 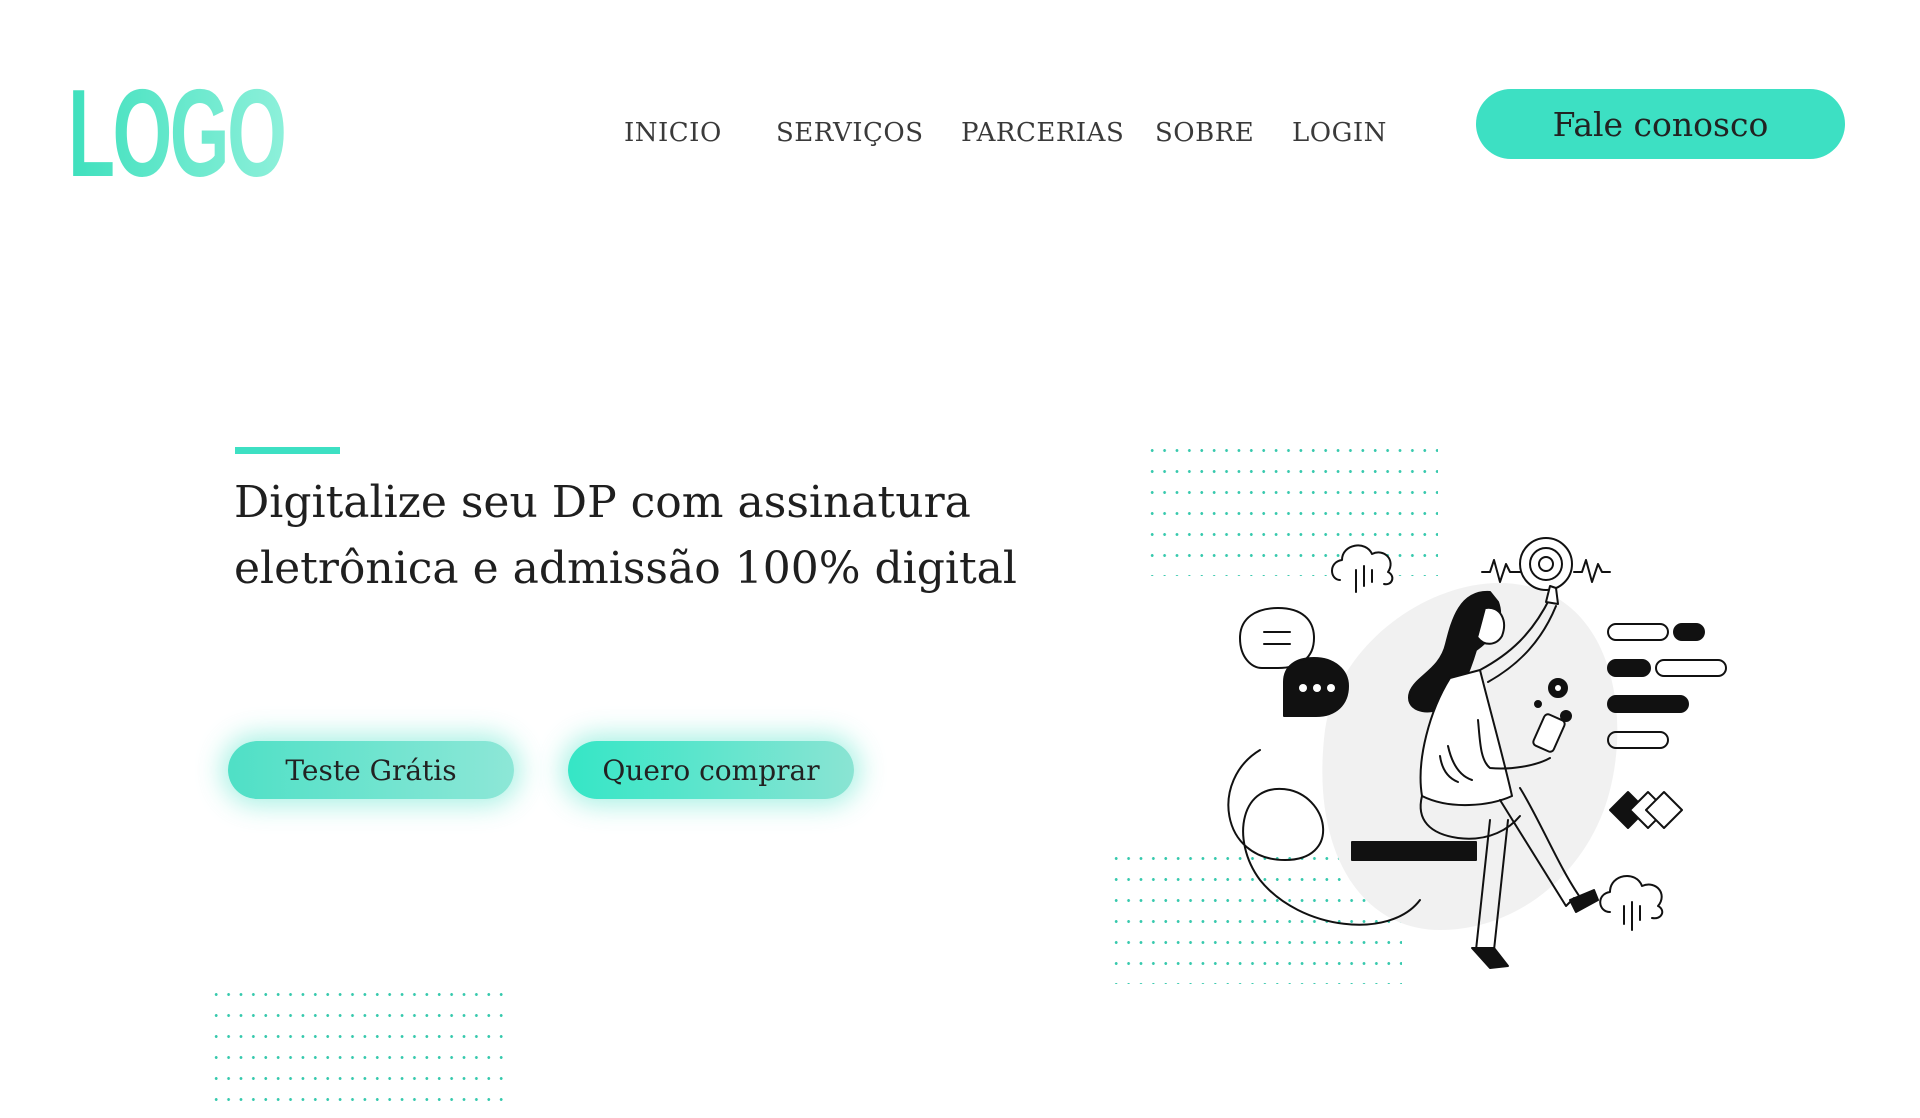 I want to click on hero-illustration, so click(x=1477, y=753).